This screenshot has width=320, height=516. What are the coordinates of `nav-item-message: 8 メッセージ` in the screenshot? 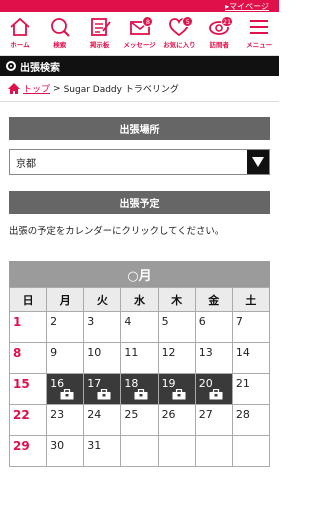 It's located at (140, 33).